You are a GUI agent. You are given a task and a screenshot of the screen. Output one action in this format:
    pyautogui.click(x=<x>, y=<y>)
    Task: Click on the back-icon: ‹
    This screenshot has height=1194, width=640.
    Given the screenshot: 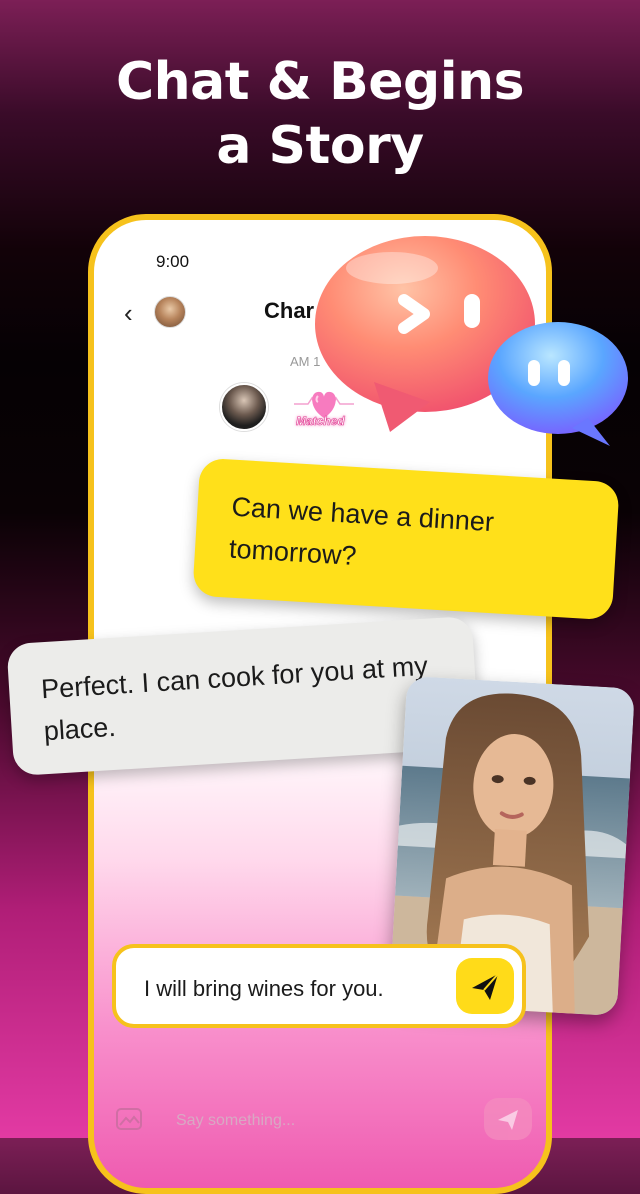 What is the action you would take?
    pyautogui.click(x=128, y=313)
    